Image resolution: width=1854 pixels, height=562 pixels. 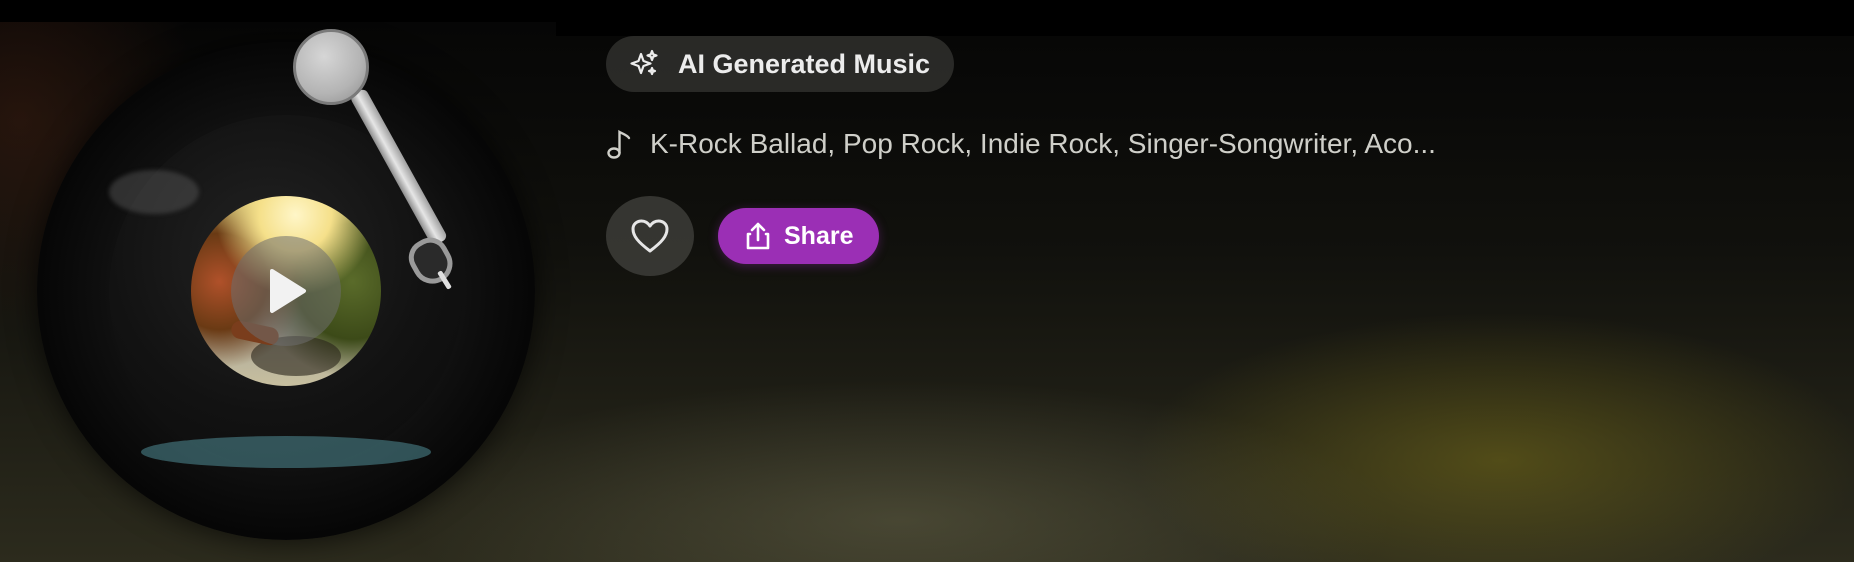 I want to click on share-button: Share, so click(x=799, y=236).